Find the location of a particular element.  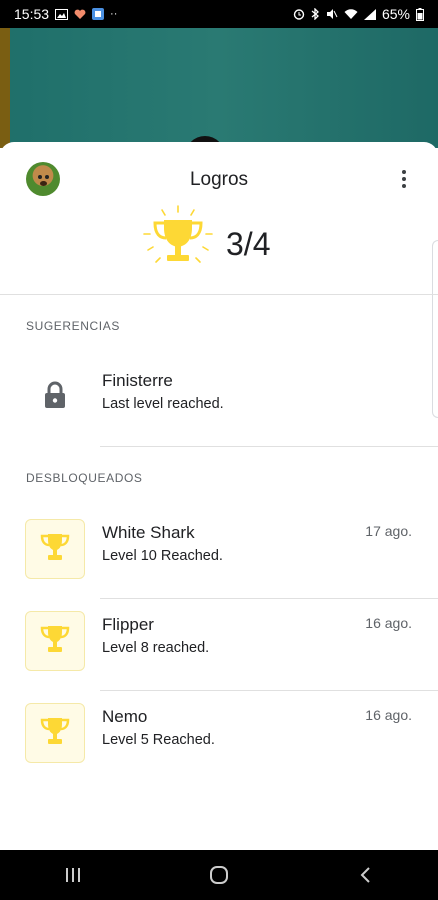

achievement-description: Last level reached. is located at coordinates (163, 404).